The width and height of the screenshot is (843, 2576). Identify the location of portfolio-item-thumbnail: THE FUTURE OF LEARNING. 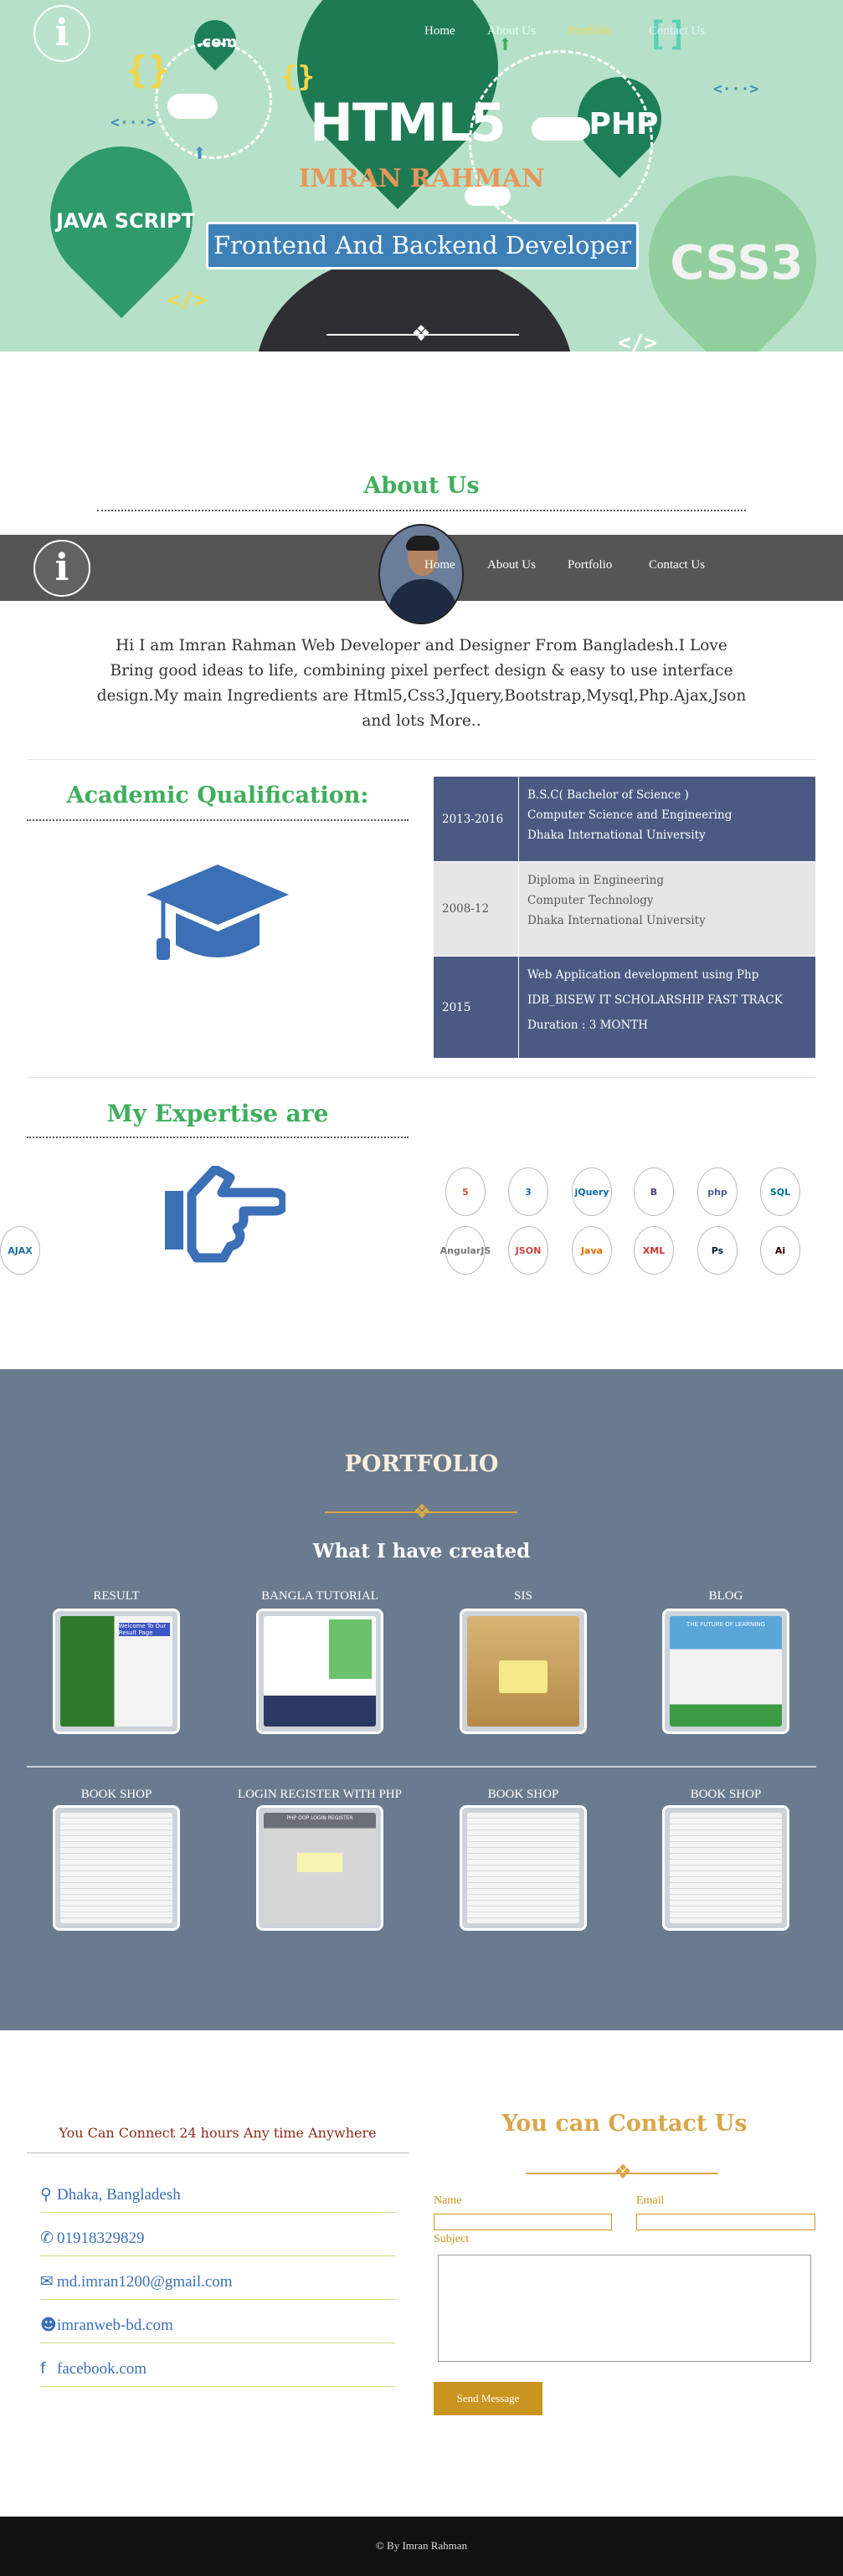
(725, 1671).